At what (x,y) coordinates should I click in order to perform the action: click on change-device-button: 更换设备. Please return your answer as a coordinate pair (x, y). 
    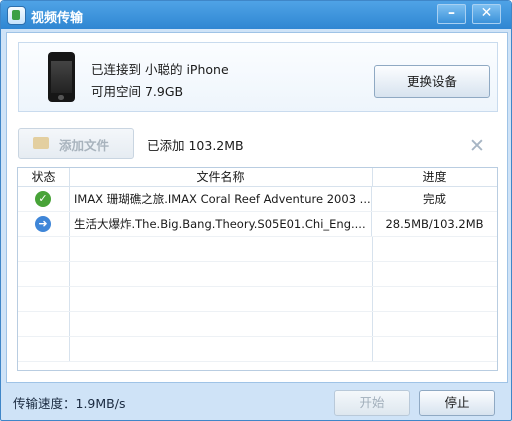
    Looking at the image, I should click on (432, 81).